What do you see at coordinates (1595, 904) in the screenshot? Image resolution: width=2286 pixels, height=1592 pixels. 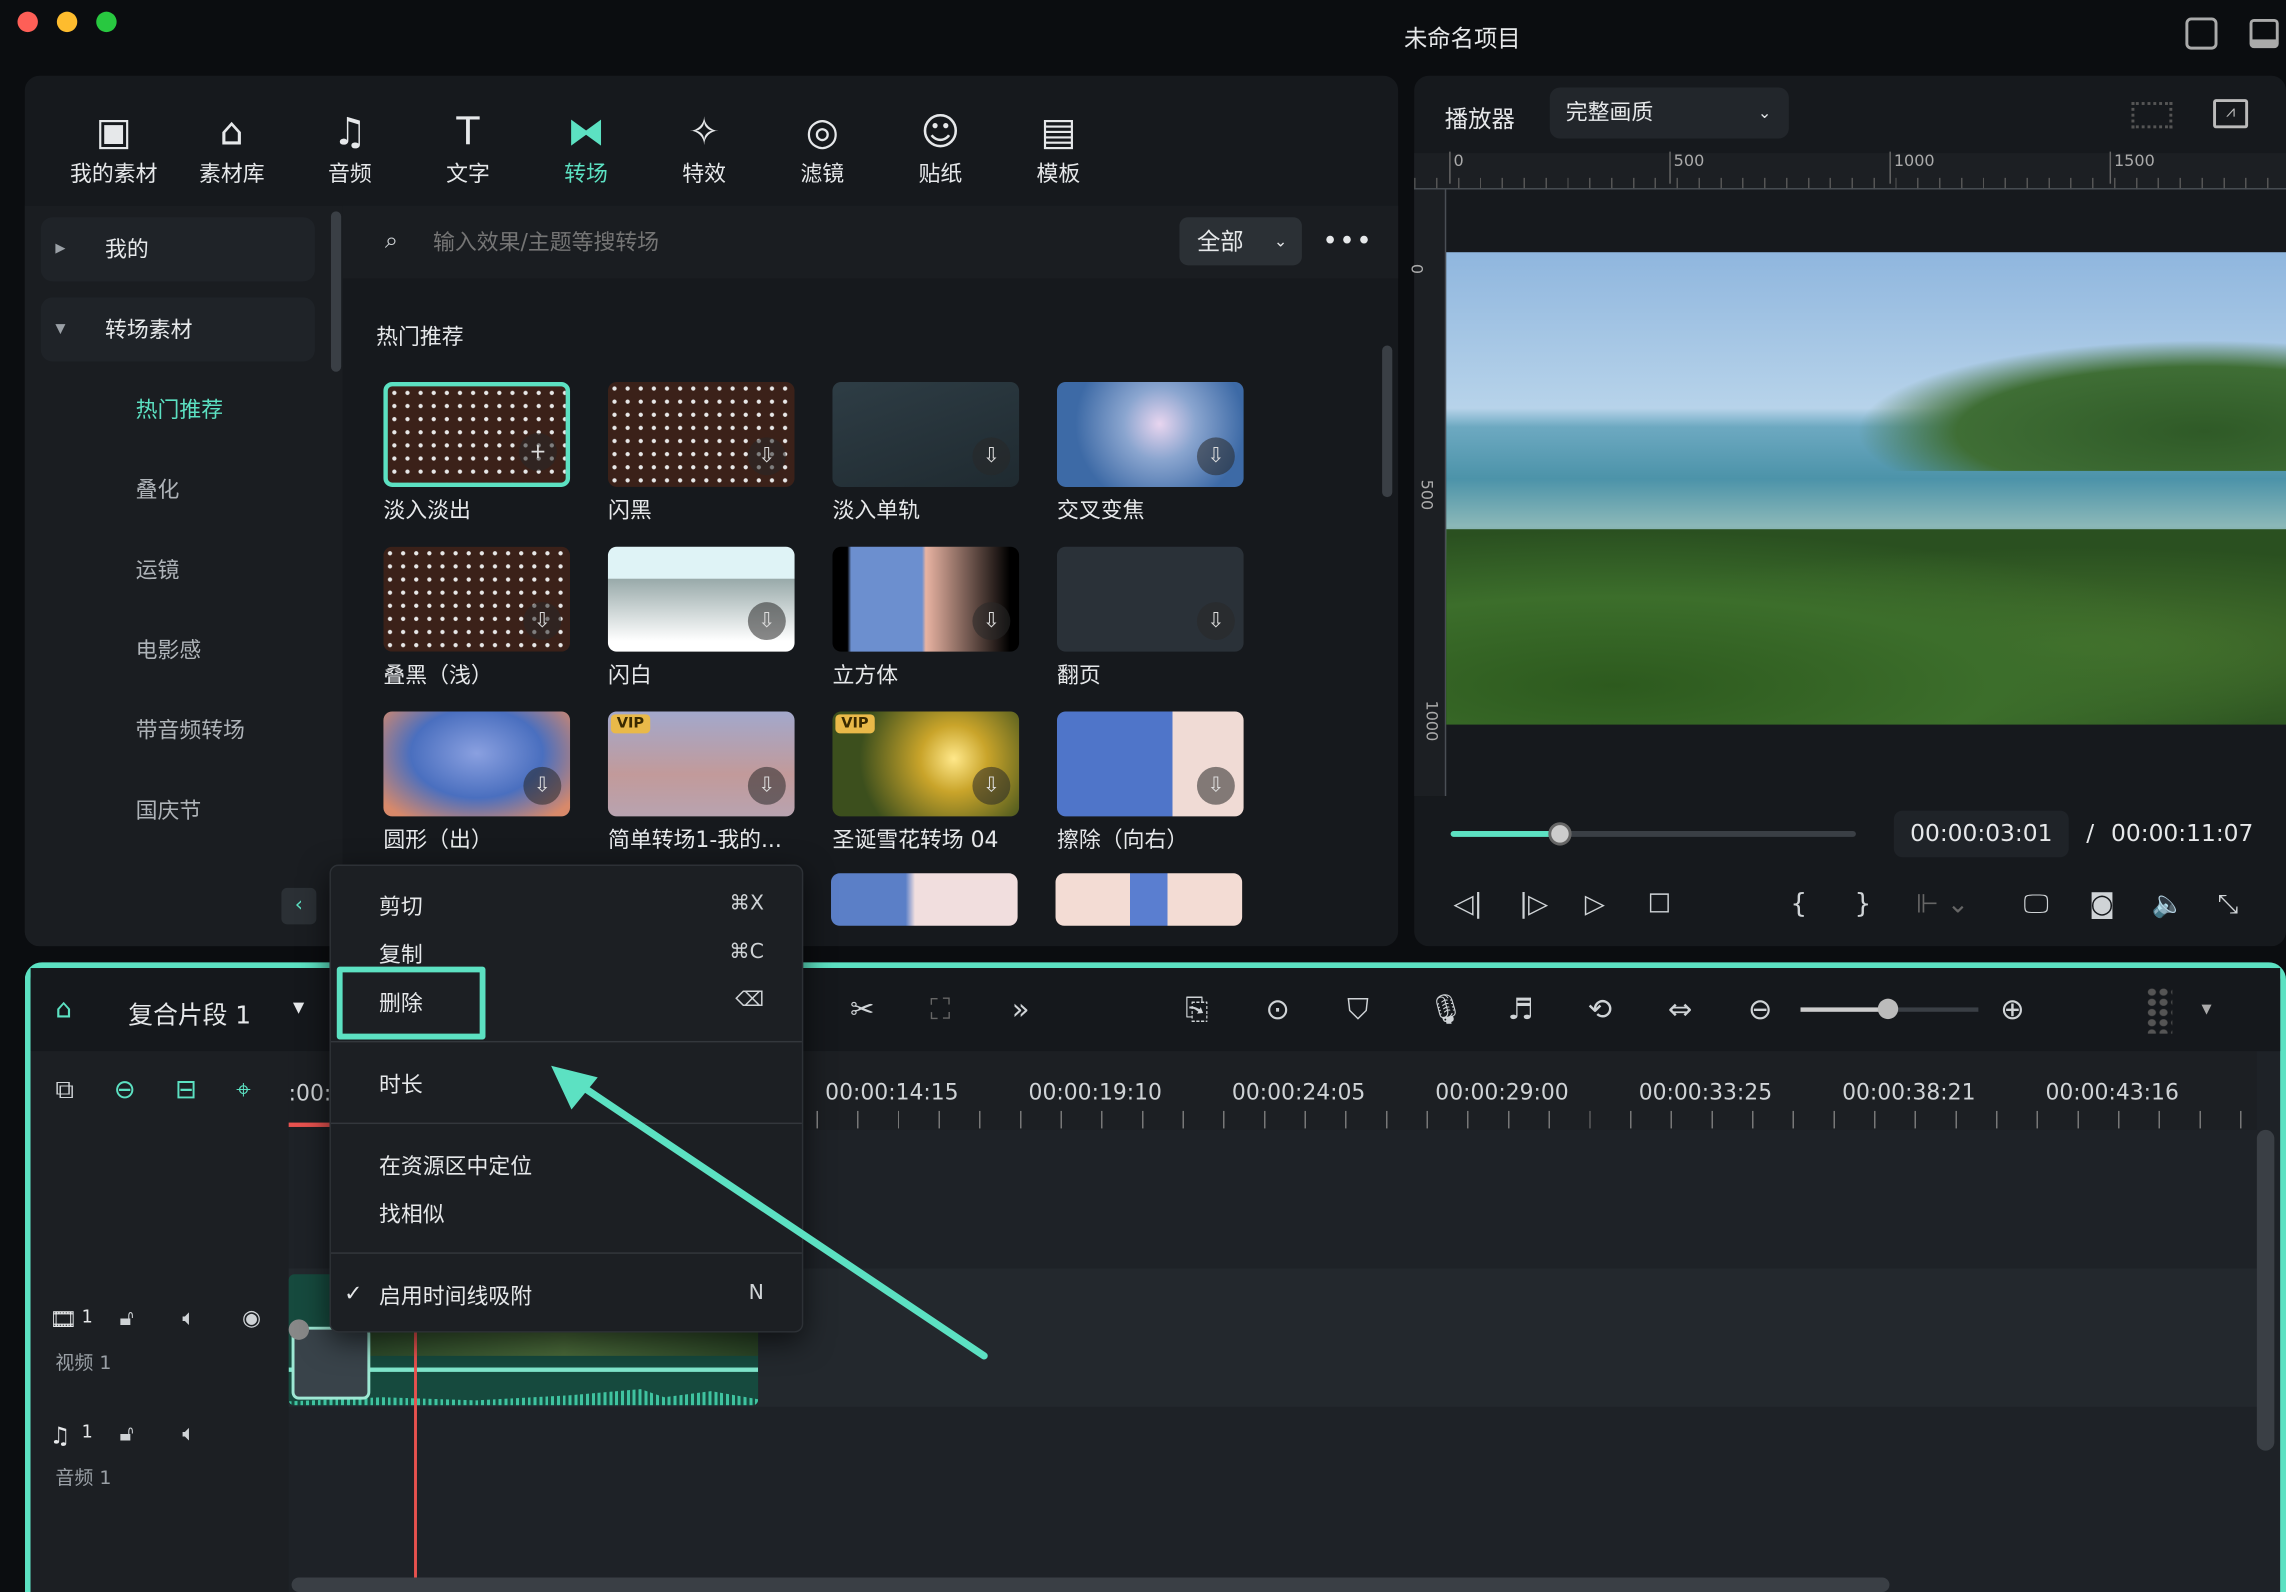 I see `play-icon: ▷` at bounding box center [1595, 904].